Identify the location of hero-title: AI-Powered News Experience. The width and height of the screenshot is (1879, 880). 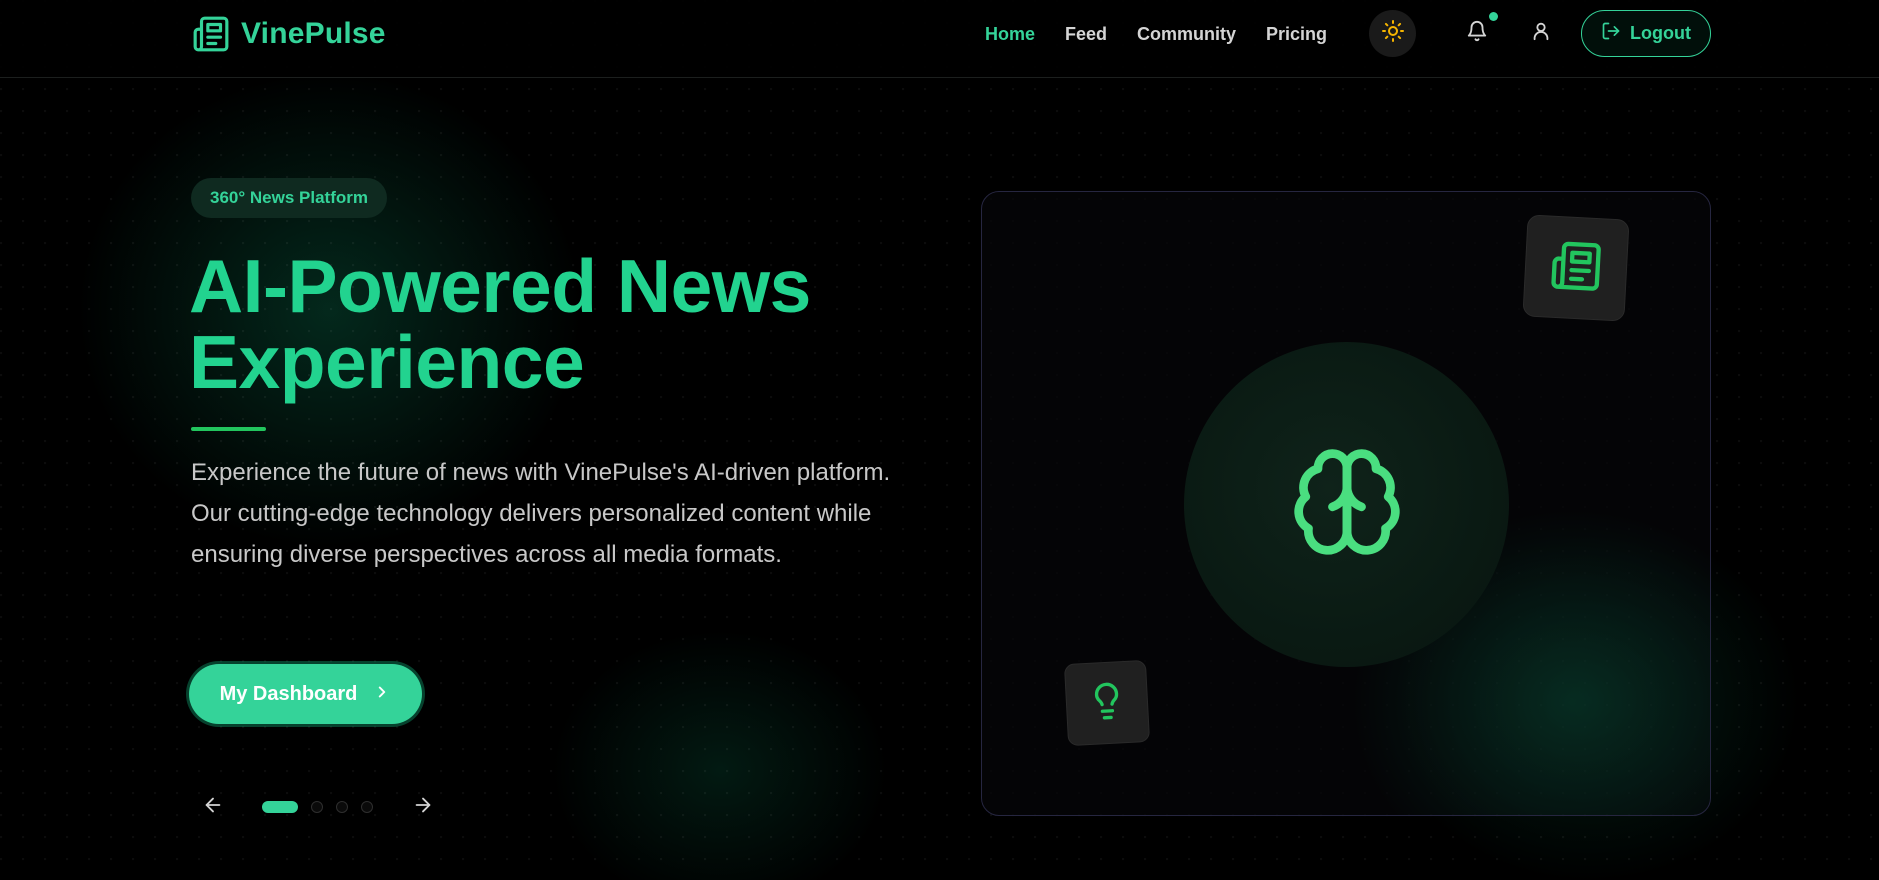
(539, 324).